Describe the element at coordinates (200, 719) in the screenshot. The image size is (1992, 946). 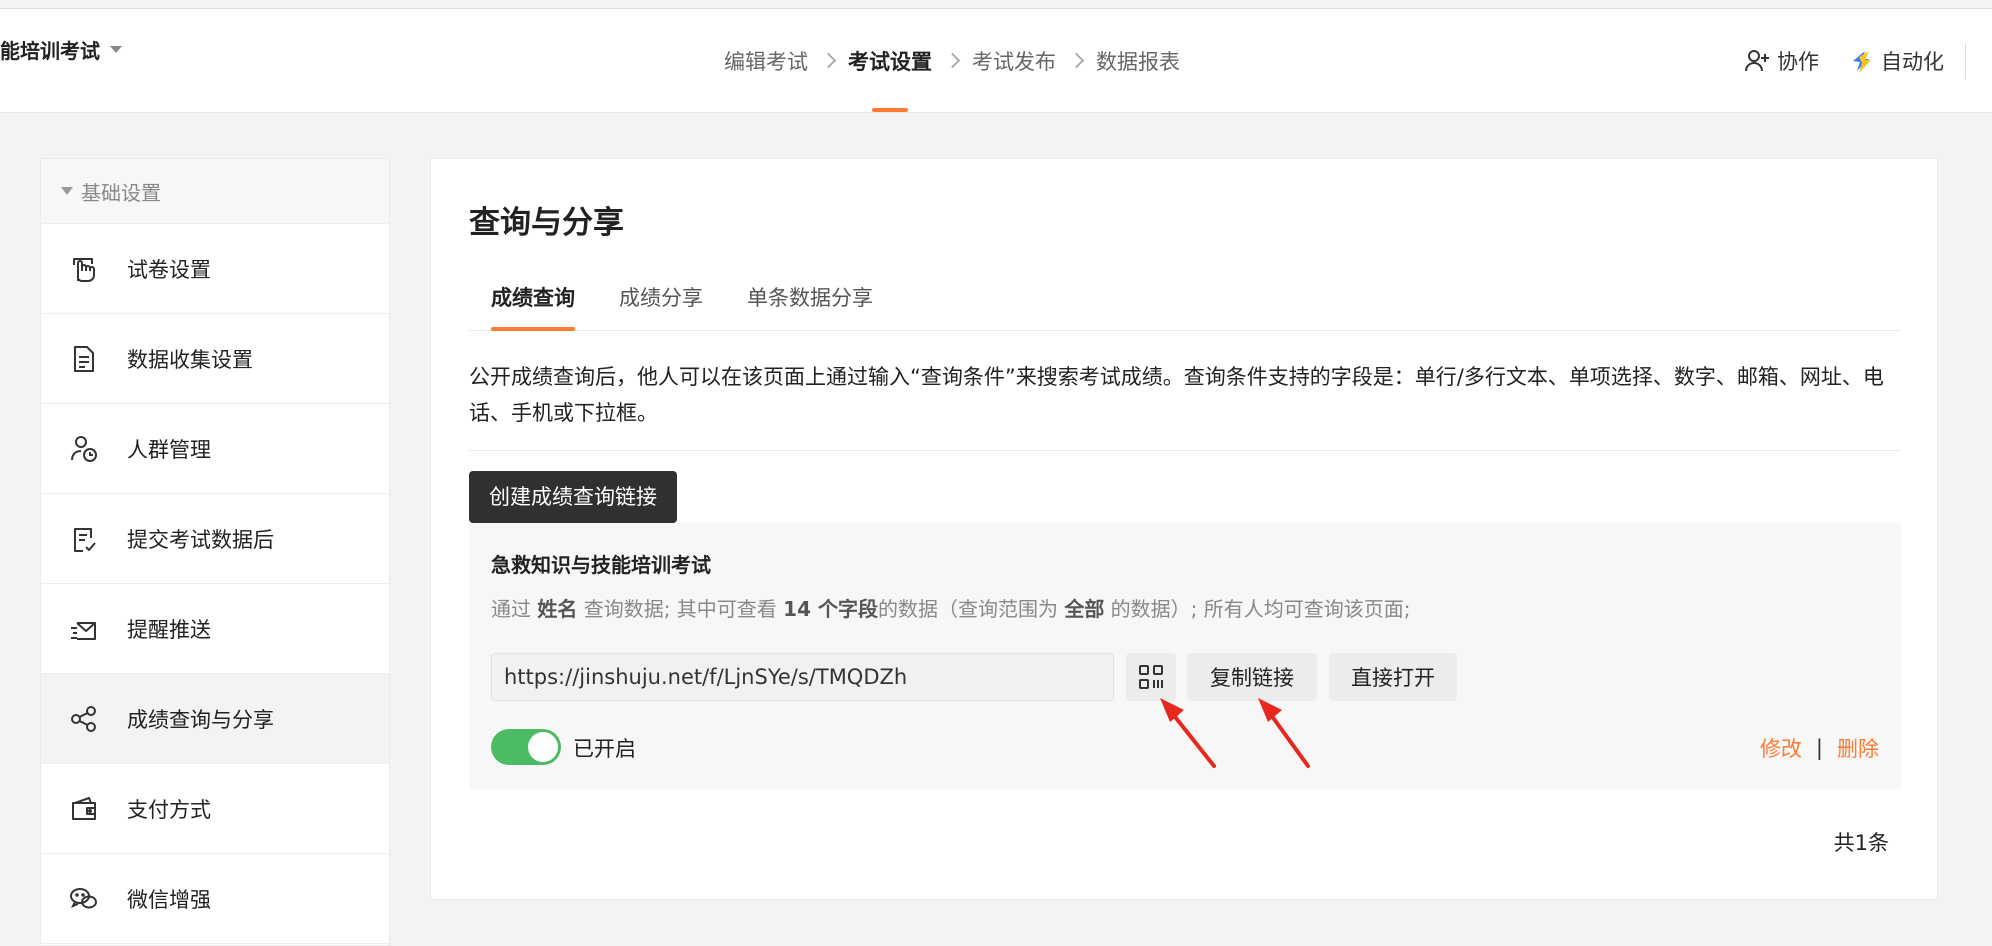
I see `sidebar-item-label: 成绩查询与分享` at that location.